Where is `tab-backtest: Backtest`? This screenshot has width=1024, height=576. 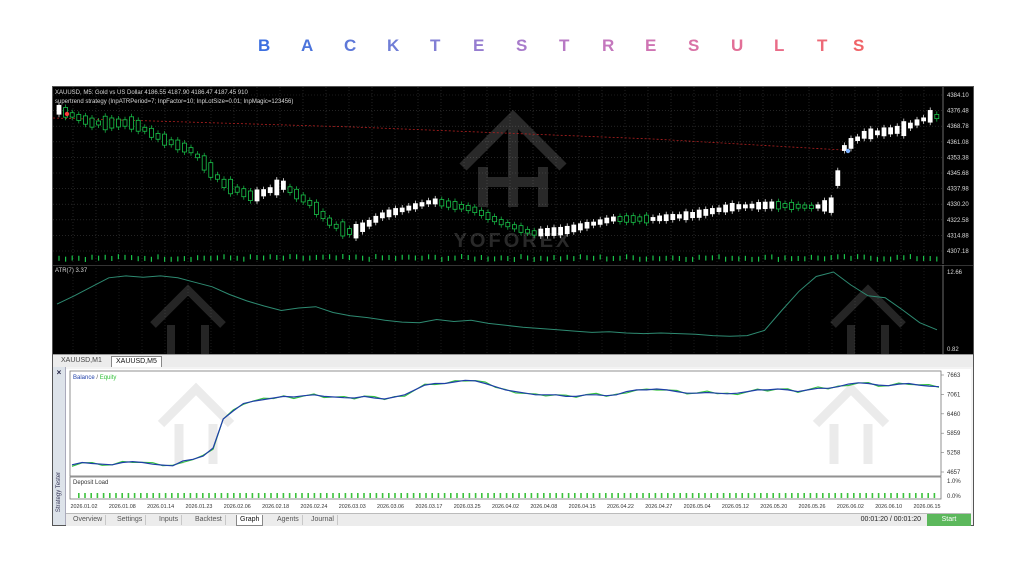
tab-backtest: Backtest is located at coordinates (209, 520).